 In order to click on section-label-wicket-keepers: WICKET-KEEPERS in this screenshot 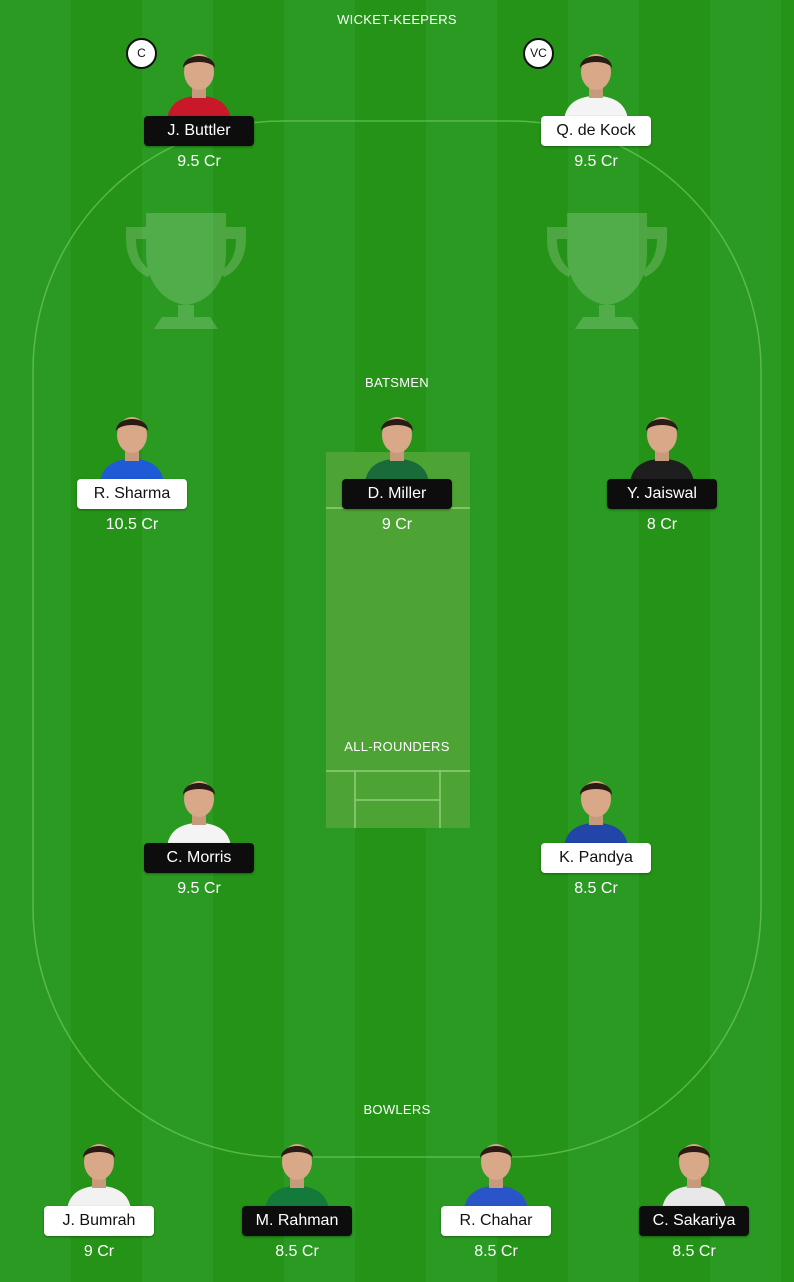, I will do `click(397, 19)`.